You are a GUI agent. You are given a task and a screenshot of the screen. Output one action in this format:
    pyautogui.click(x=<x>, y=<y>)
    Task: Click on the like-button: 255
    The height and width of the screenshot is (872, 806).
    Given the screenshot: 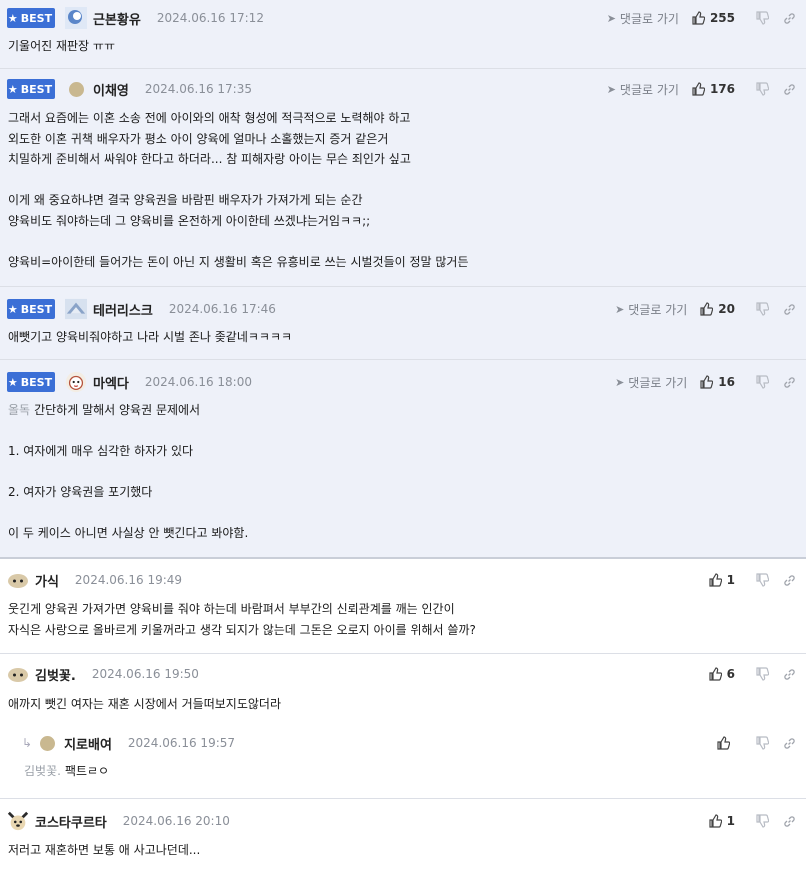 What is the action you would take?
    pyautogui.click(x=713, y=18)
    